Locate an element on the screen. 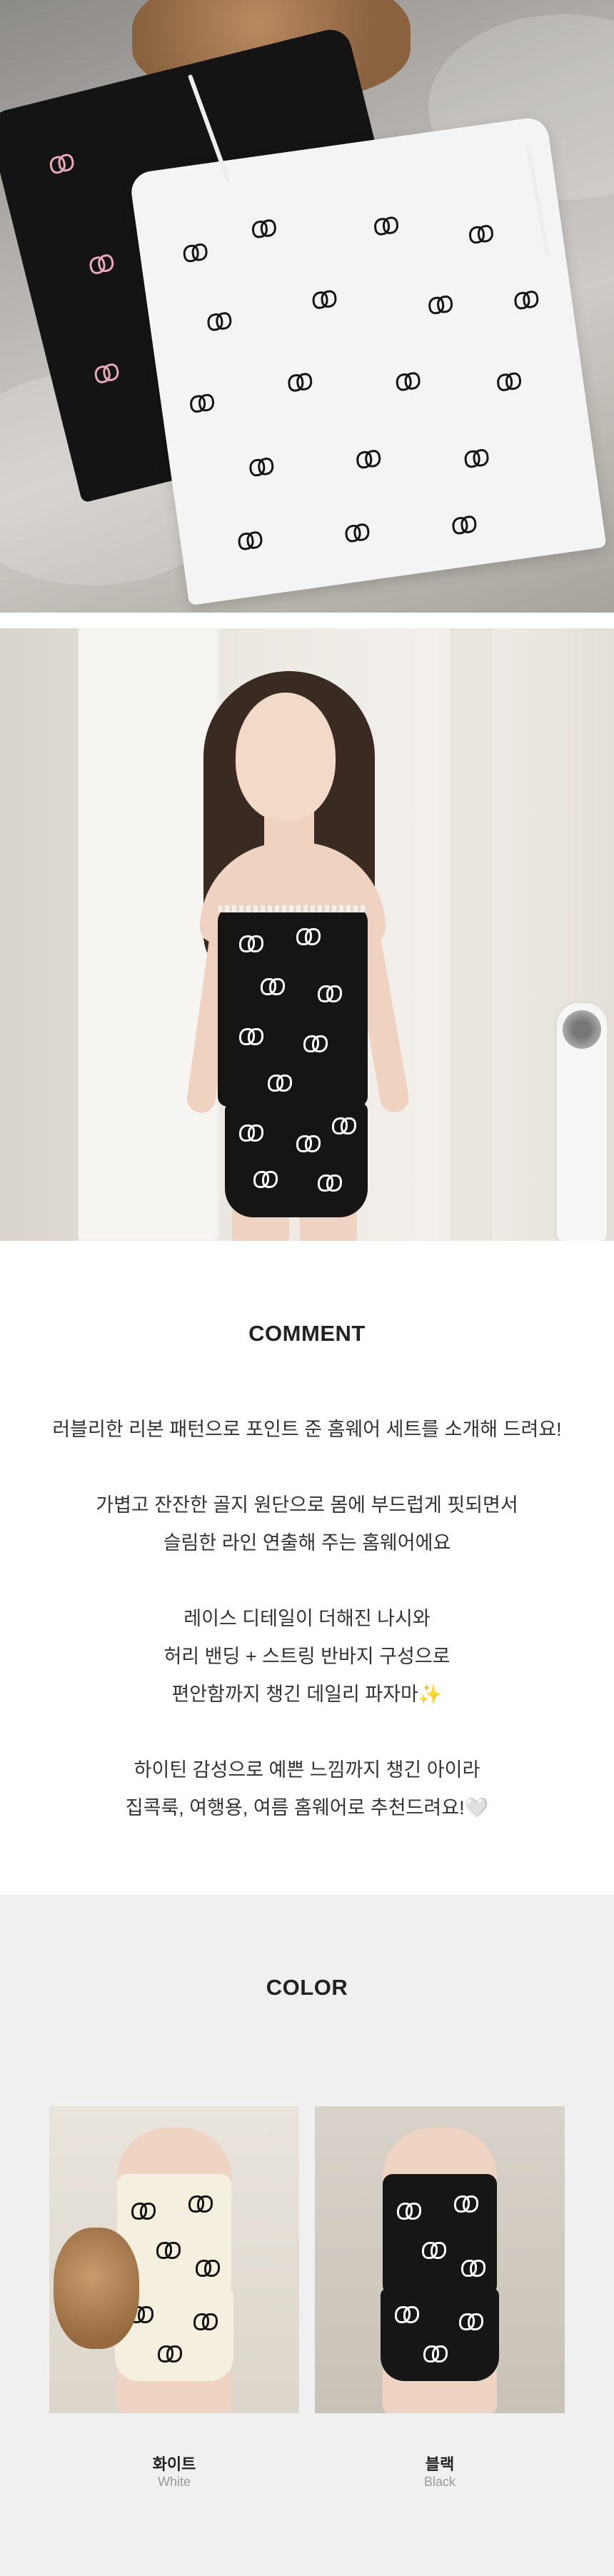 The width and height of the screenshot is (614, 2576). doorframe-background is located at coordinates (471, 935).